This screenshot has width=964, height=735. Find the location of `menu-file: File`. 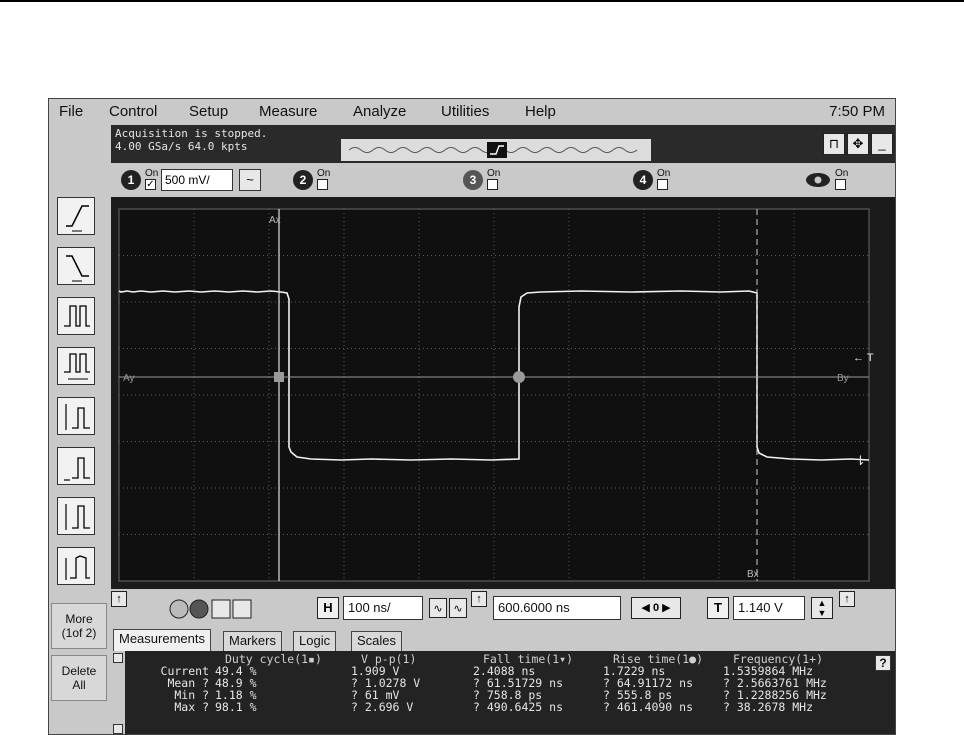

menu-file: File is located at coordinates (71, 111).